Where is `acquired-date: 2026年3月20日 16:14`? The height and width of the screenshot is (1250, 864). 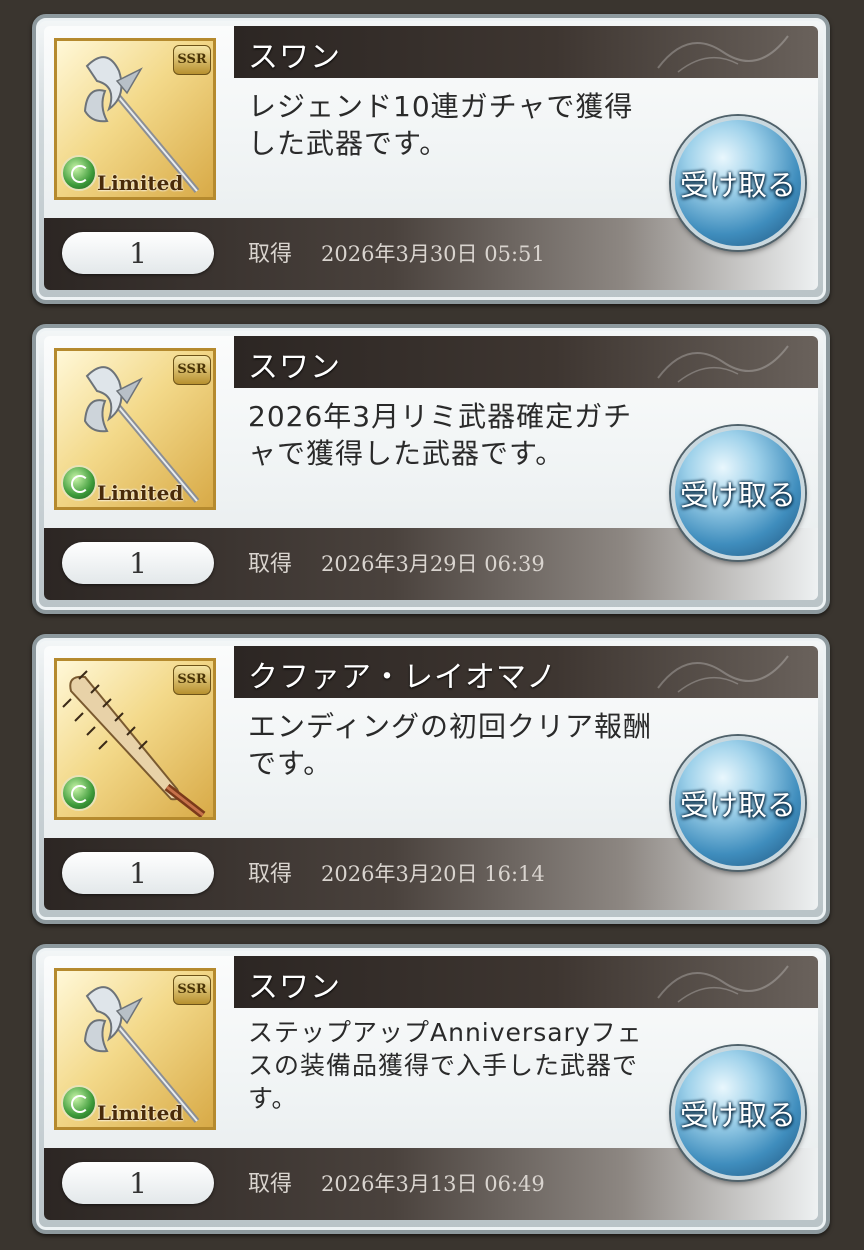
acquired-date: 2026年3月20日 16:14 is located at coordinates (433, 874).